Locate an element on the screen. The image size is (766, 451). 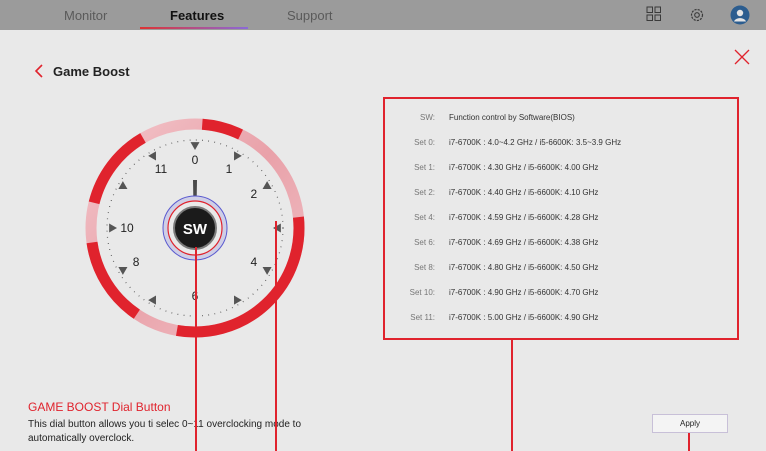
apply-button: Apply is located at coordinates (690, 423).